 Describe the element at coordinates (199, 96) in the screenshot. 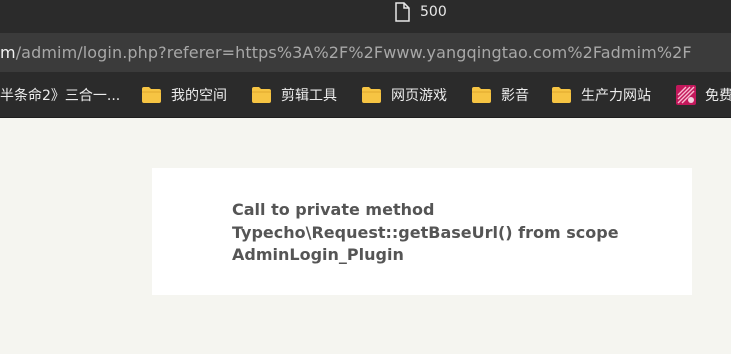

I see `bookmark-label: 我的空间` at that location.